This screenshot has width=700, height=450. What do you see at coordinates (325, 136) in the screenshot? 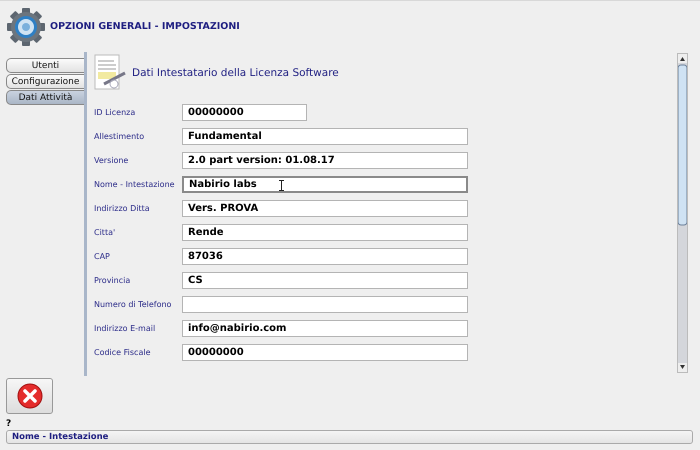
I see `input-field: Fundamental` at bounding box center [325, 136].